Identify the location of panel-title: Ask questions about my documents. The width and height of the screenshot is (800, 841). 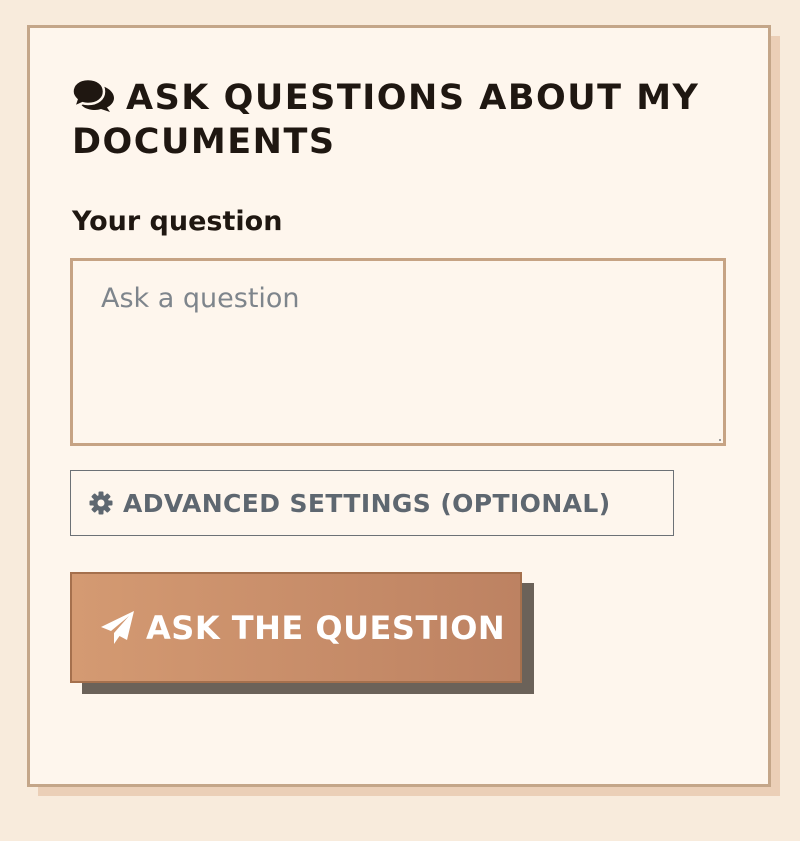
(392, 120).